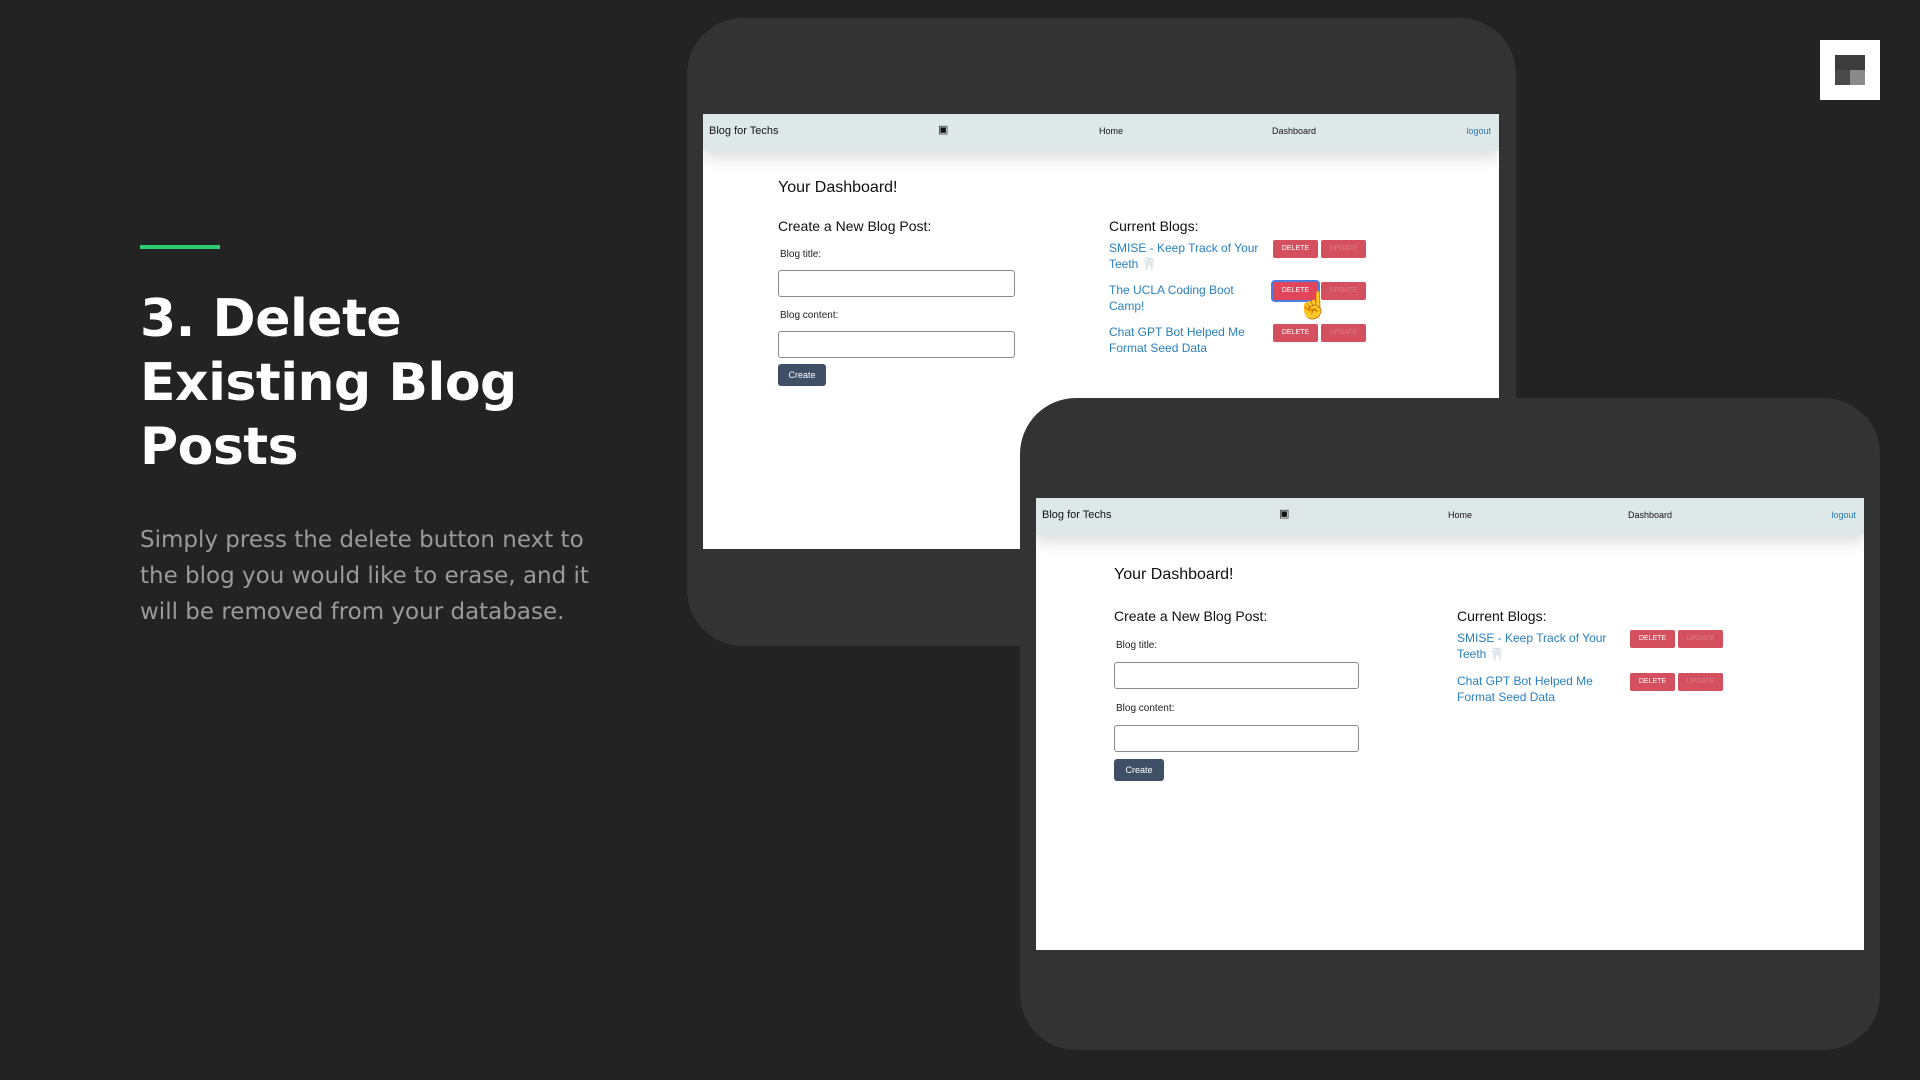  I want to click on blog-link: The UCLA Coding Boot Camp!, so click(1184, 298).